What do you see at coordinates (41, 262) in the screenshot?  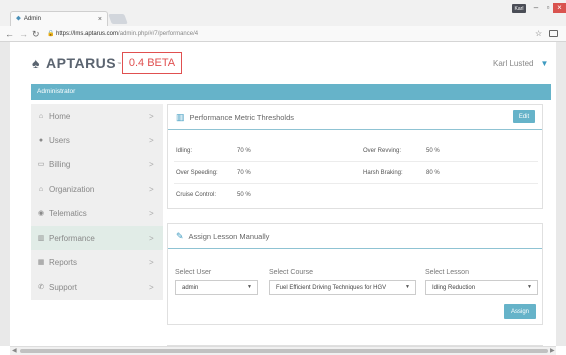 I see `calendar-icon: ▦` at bounding box center [41, 262].